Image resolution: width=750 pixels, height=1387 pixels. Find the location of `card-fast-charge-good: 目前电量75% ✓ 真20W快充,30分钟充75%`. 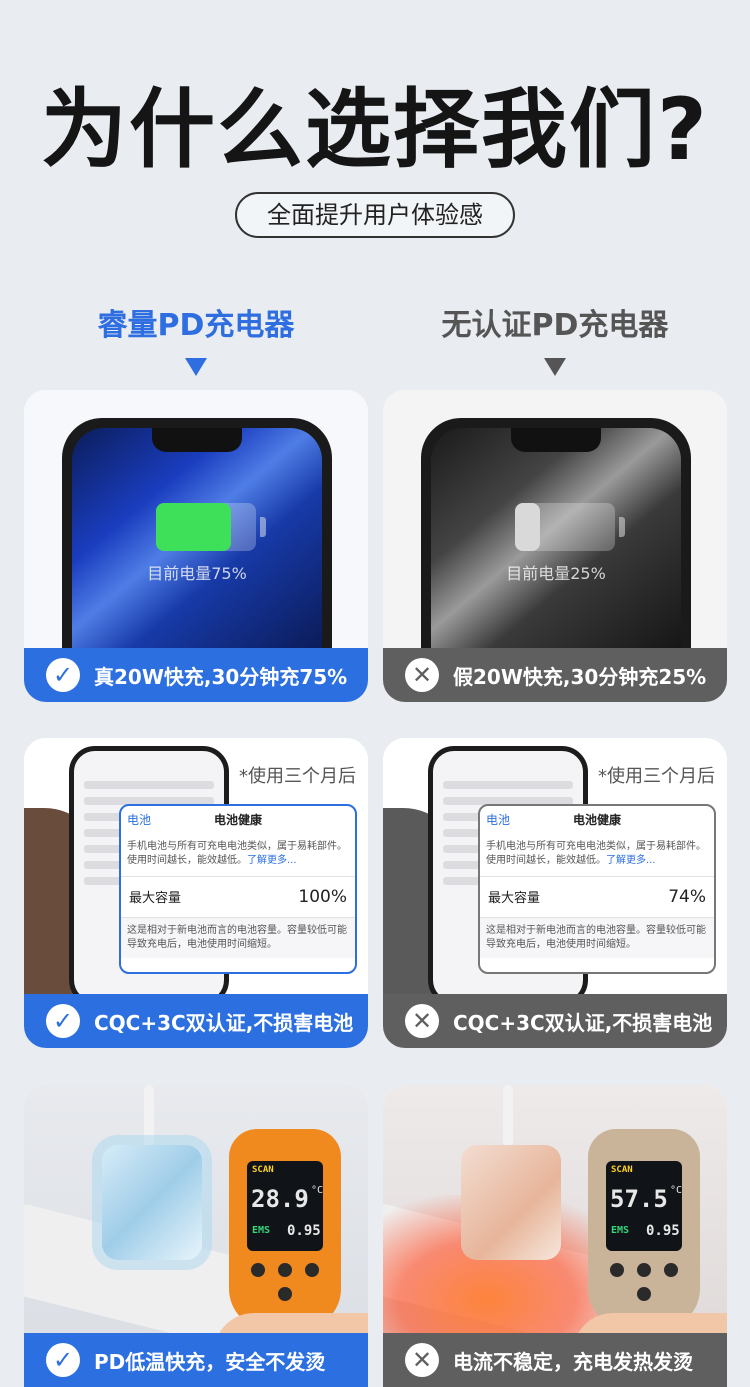

card-fast-charge-good: 目前电量75% ✓ 真20W快充,30分钟充75% is located at coordinates (196, 546).